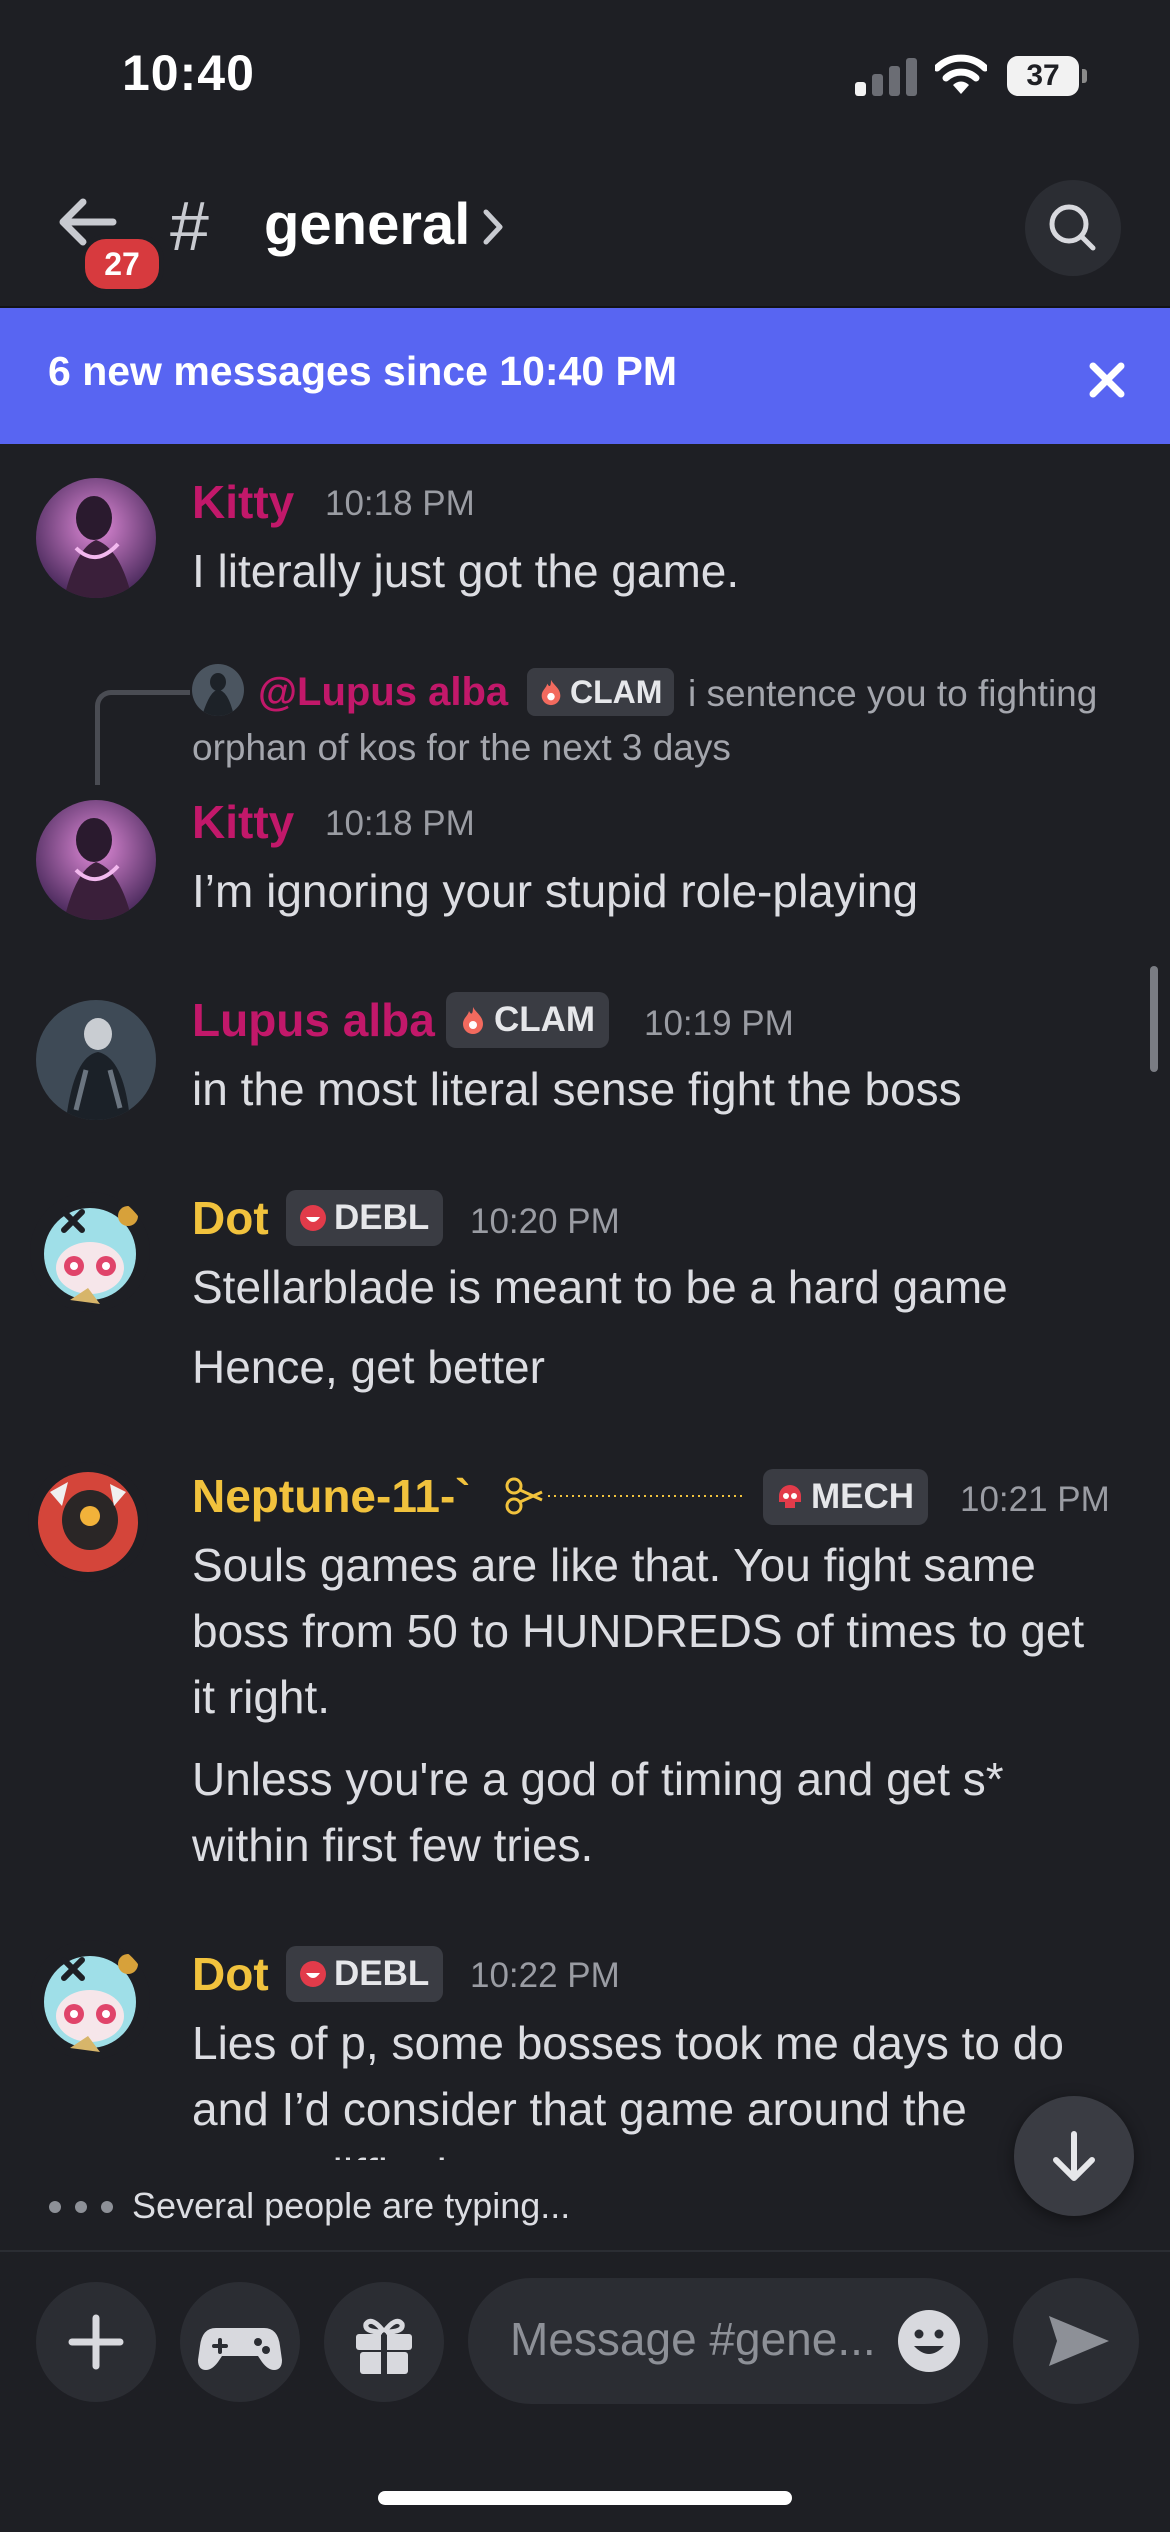 The height and width of the screenshot is (2532, 1170). What do you see at coordinates (368, 1367) in the screenshot?
I see `message-text: Hence, get better` at bounding box center [368, 1367].